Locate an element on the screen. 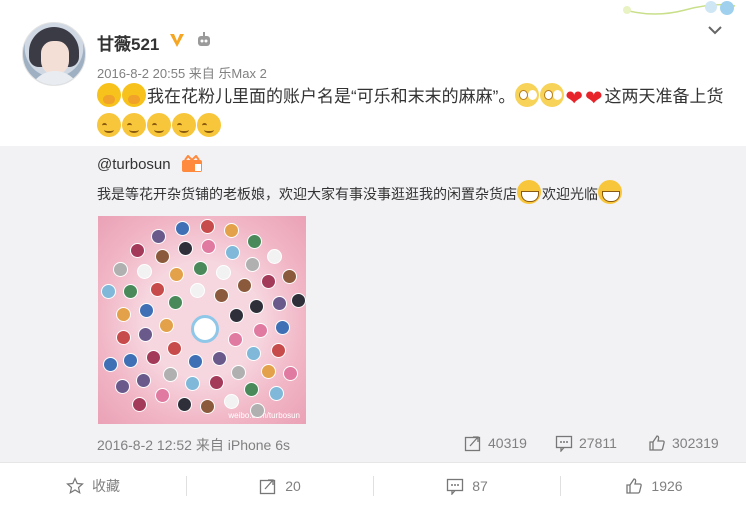 This screenshot has width=746, height=508. share-count: 20 is located at coordinates (293, 485).